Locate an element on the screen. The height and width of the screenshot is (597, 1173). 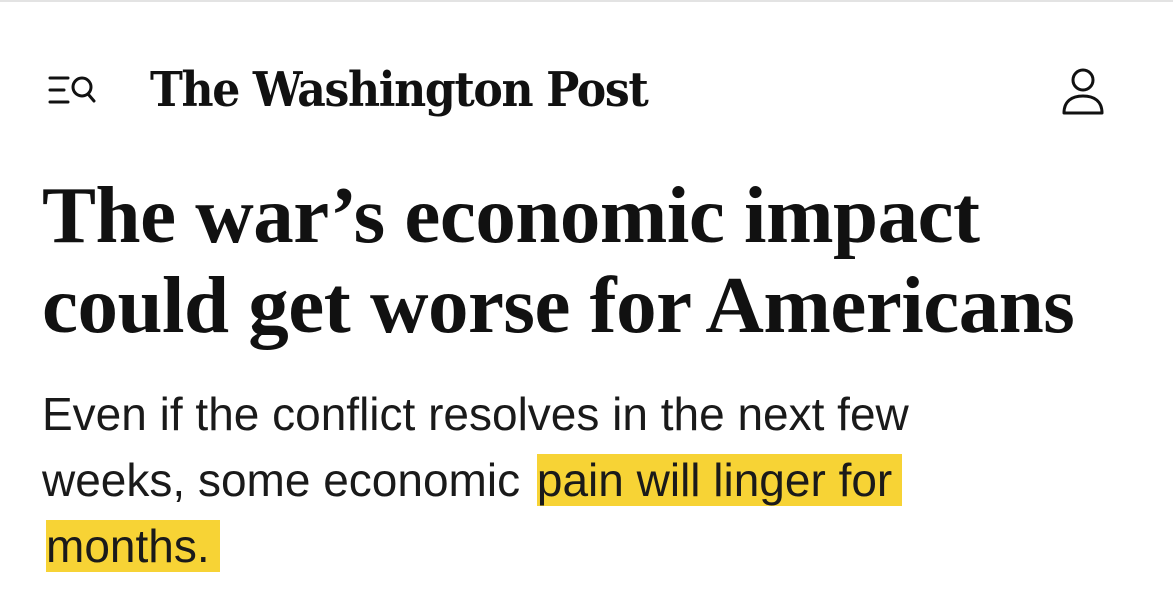
menu-search-icon is located at coordinates (72, 90).